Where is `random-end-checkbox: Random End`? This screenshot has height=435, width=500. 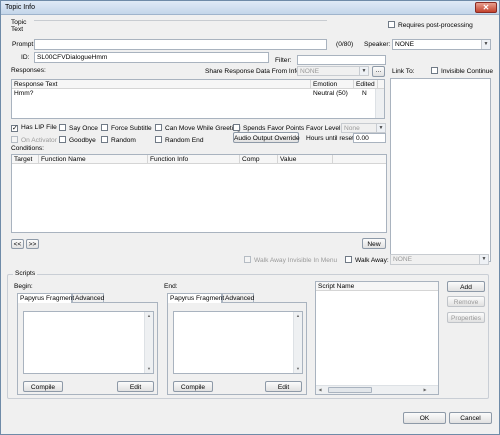 random-end-checkbox: Random End is located at coordinates (179, 140).